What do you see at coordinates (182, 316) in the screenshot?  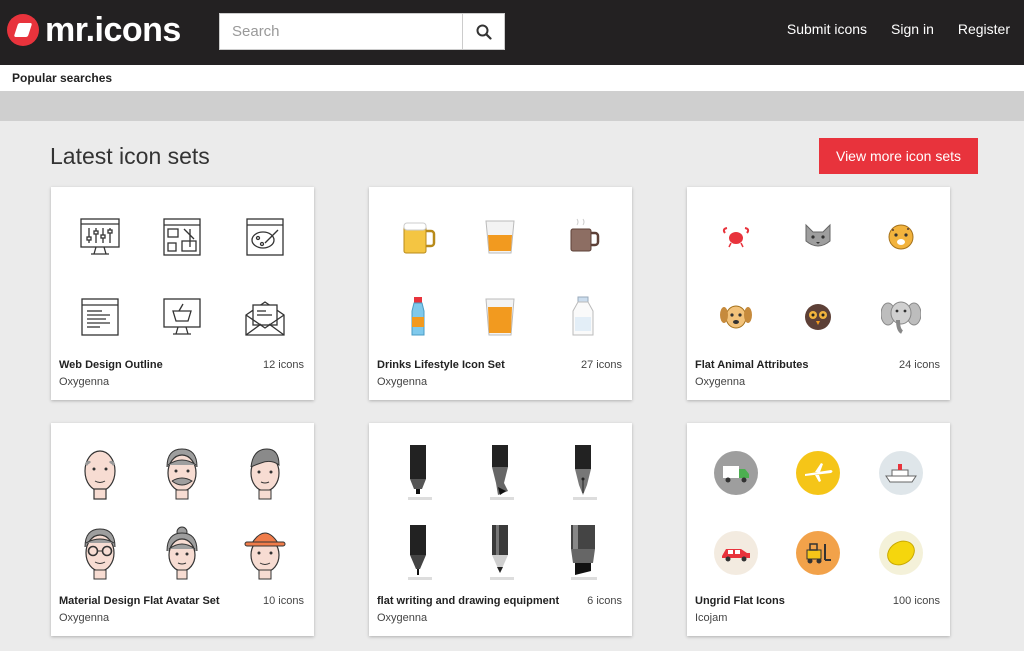 I see `monitor-basket-icon` at bounding box center [182, 316].